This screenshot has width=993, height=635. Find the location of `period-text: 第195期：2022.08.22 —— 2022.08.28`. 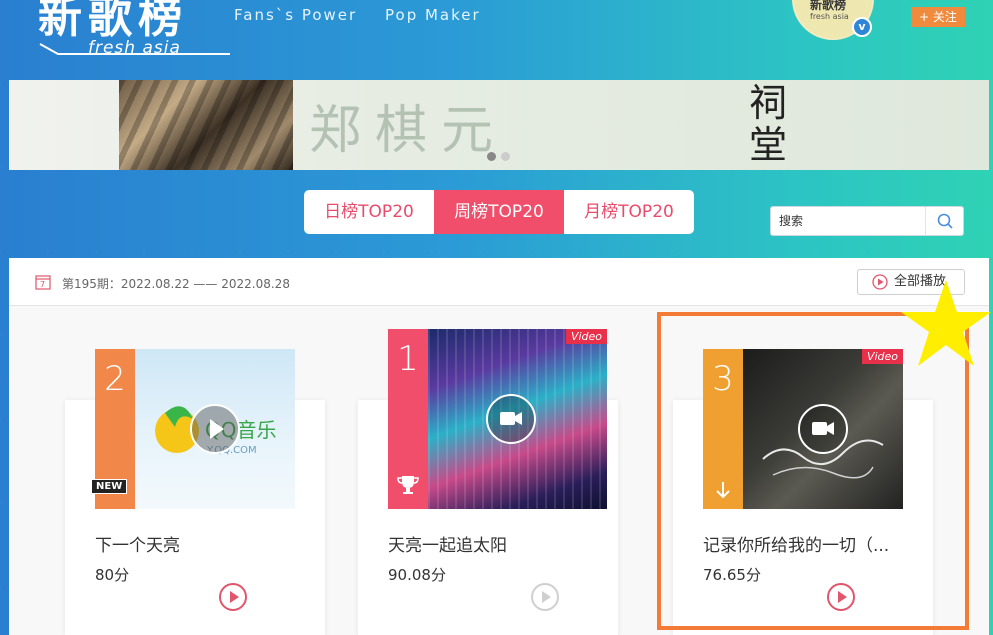

period-text: 第195期：2022.08.22 —— 2022.08.28 is located at coordinates (176, 284).